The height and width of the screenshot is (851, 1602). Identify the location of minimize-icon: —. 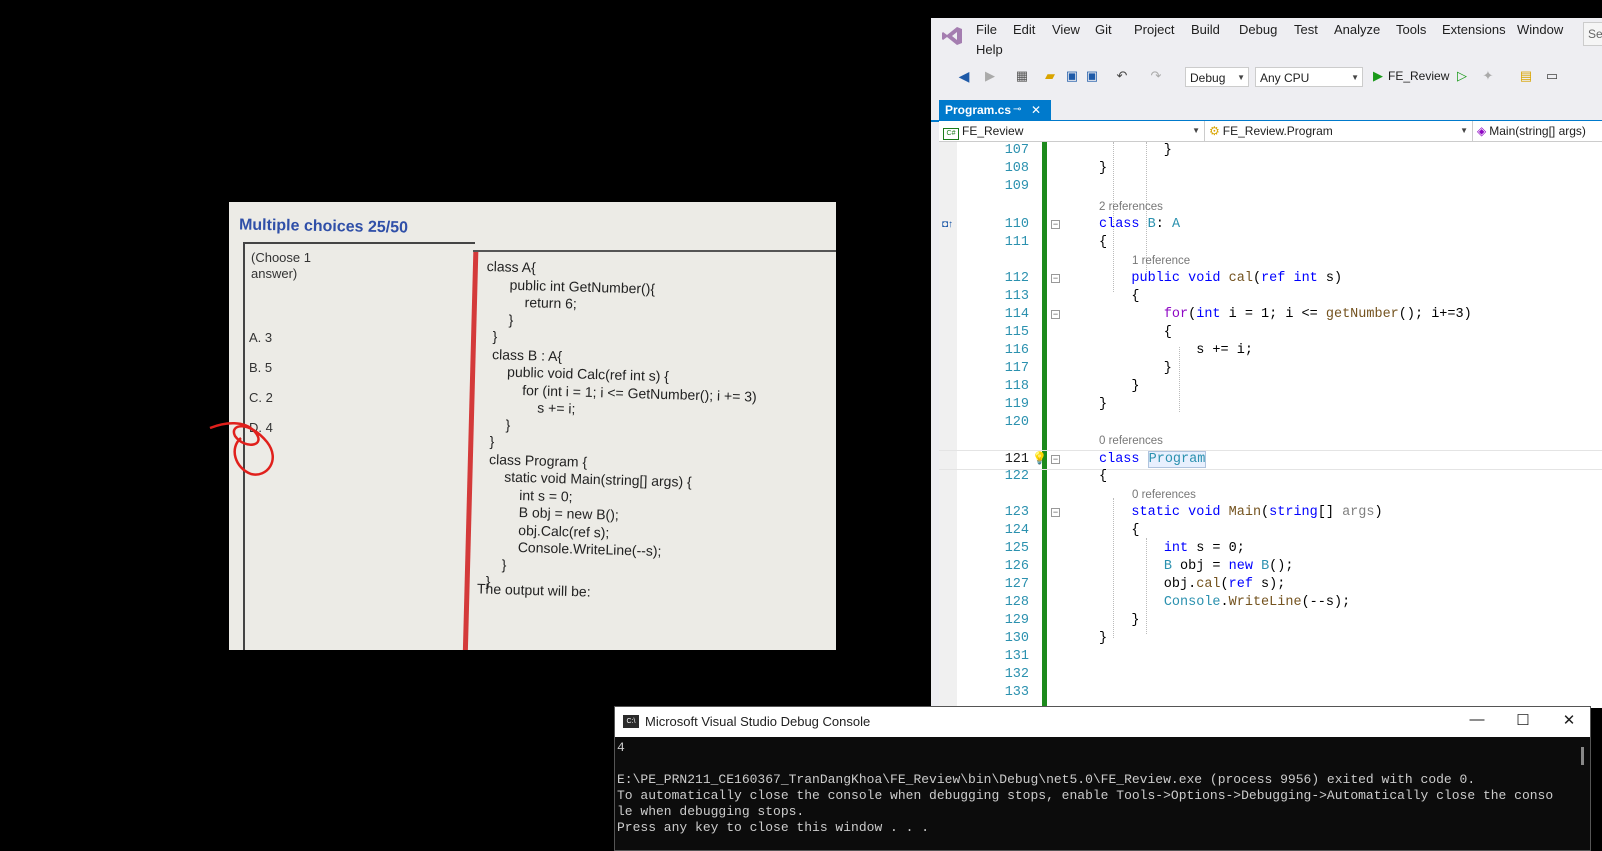
(1477, 719).